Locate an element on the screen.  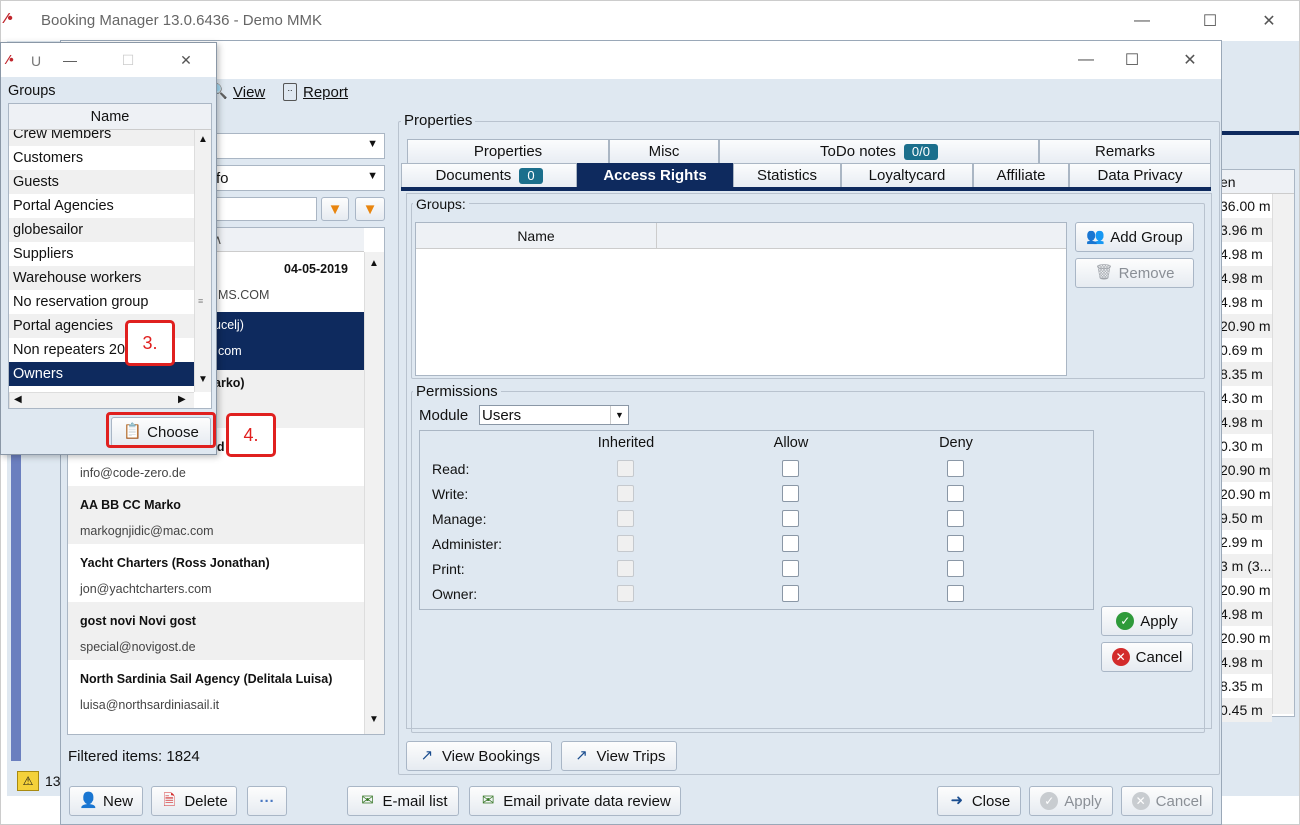
report-menu: .. Report is located at coordinates (315, 92).